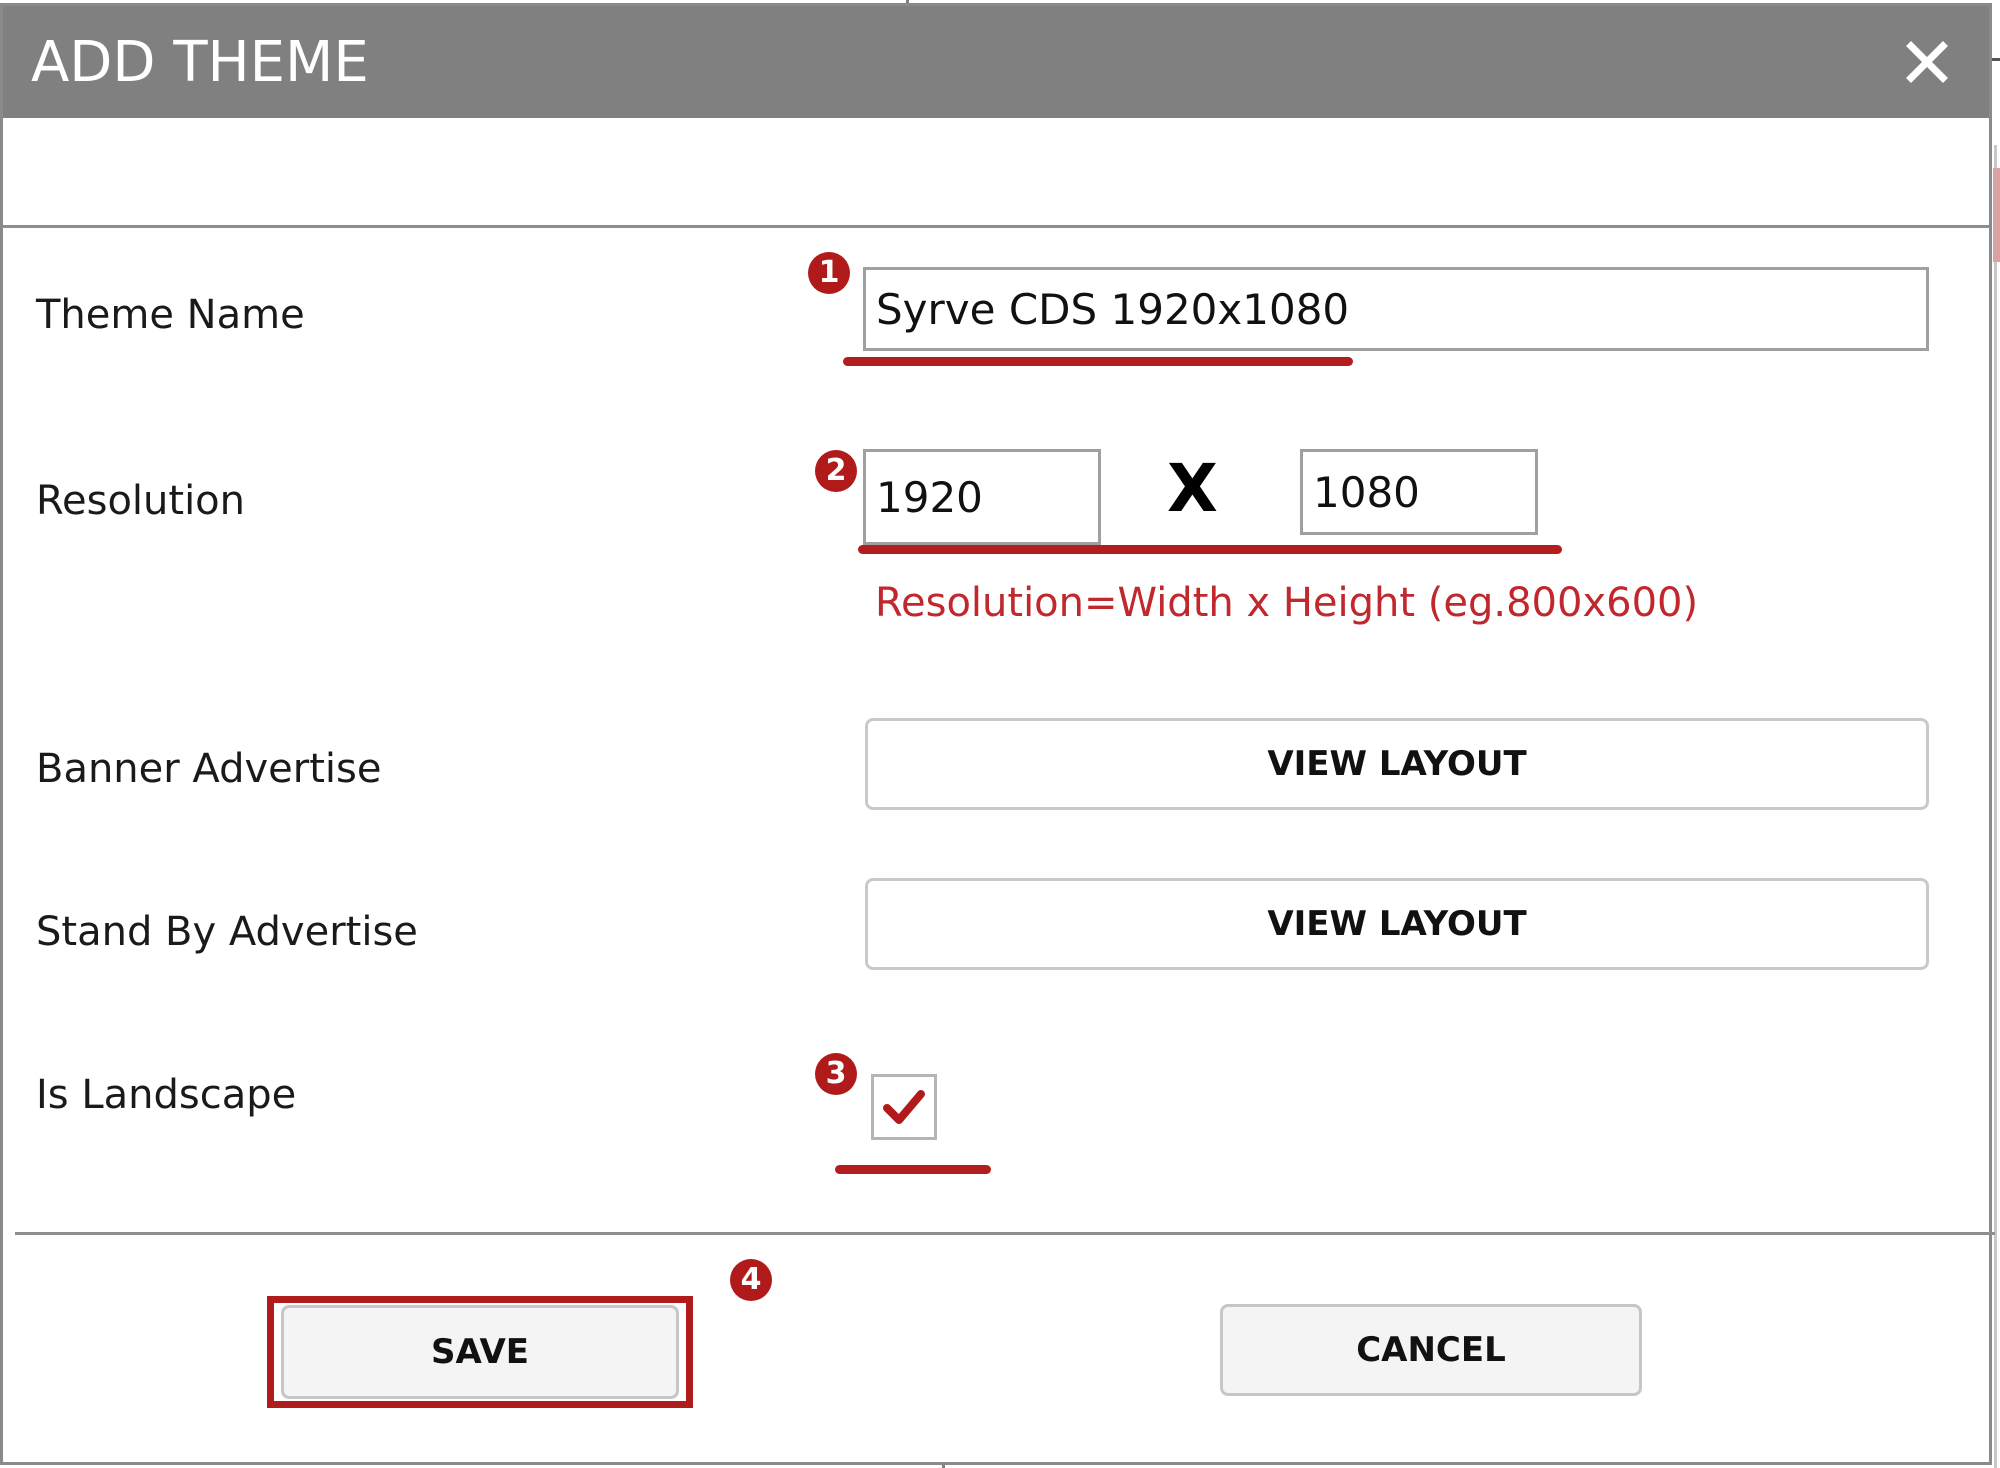  I want to click on resolution-height-input, so click(1419, 492).